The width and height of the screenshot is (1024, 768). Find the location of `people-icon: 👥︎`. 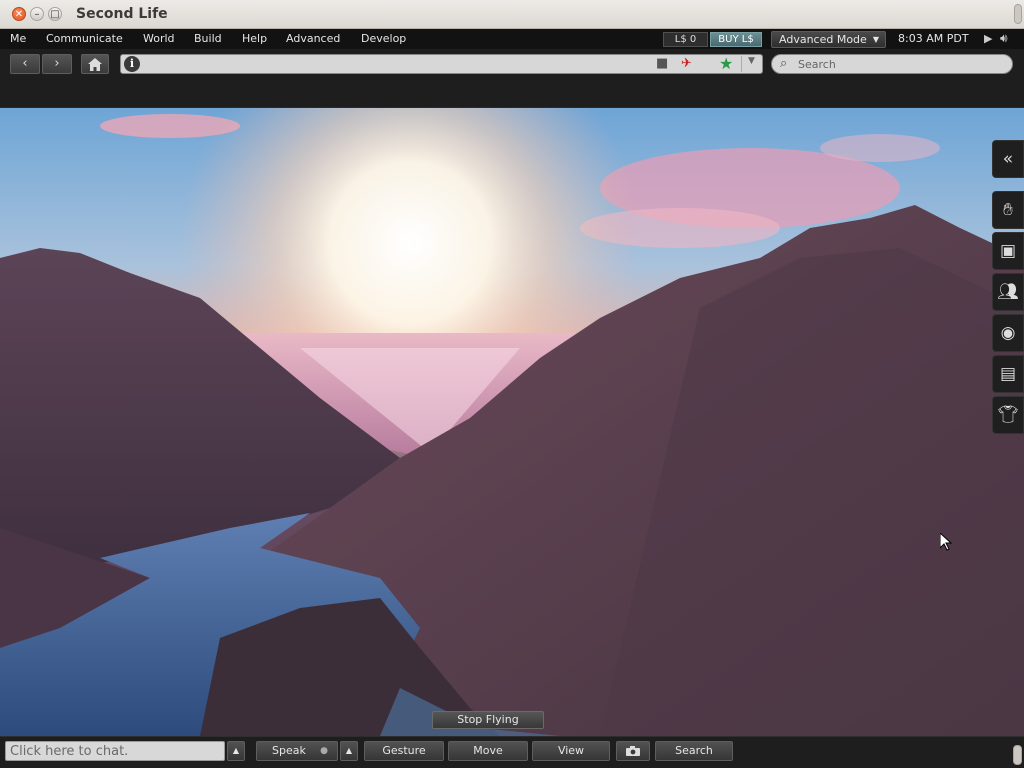

people-icon: 👥︎ is located at coordinates (1008, 292).